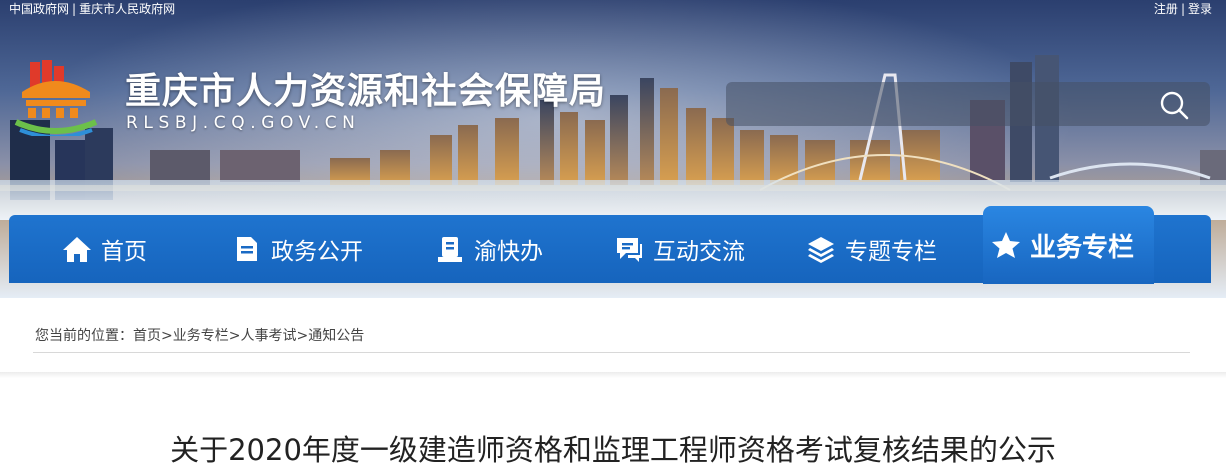 The height and width of the screenshot is (474, 1226). I want to click on chat-icon, so click(629, 250).